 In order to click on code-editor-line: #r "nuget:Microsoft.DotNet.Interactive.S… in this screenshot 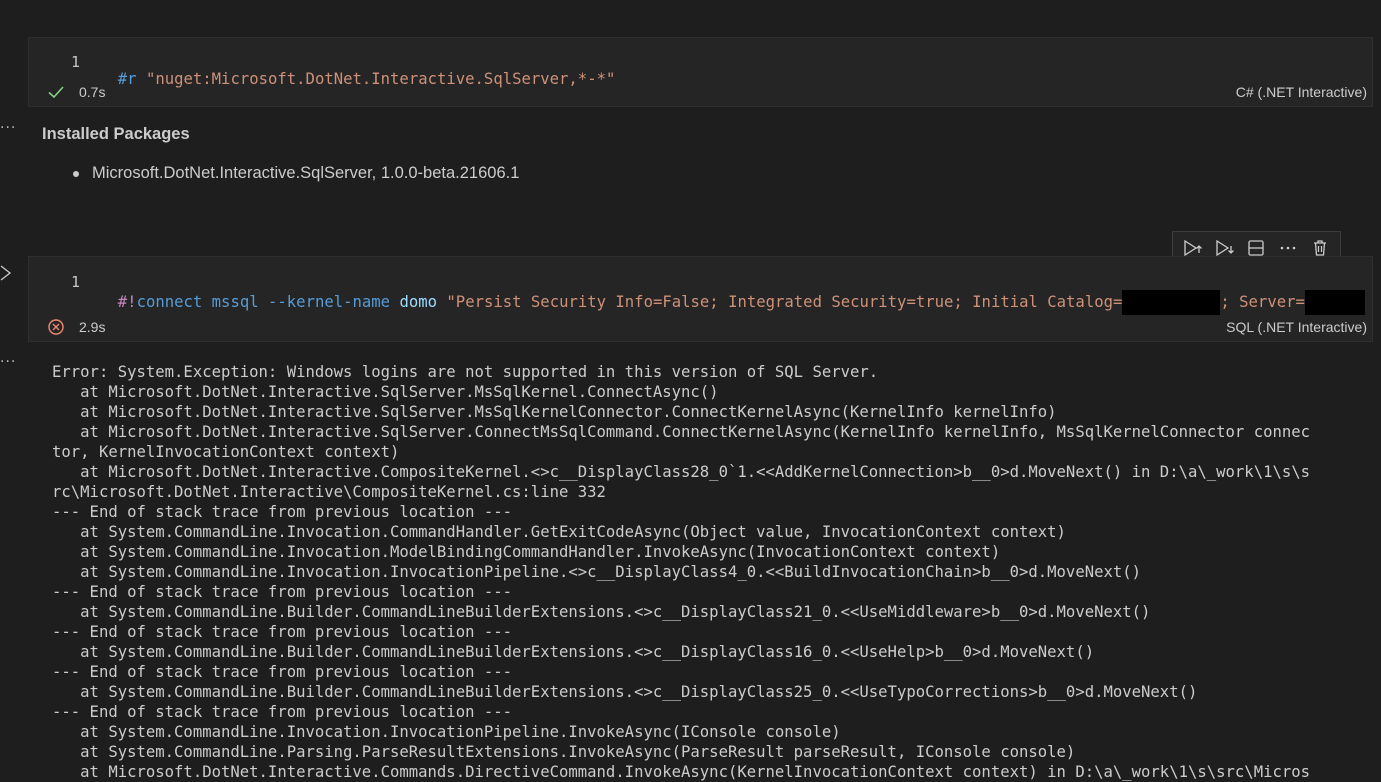, I will do `click(357, 70)`.